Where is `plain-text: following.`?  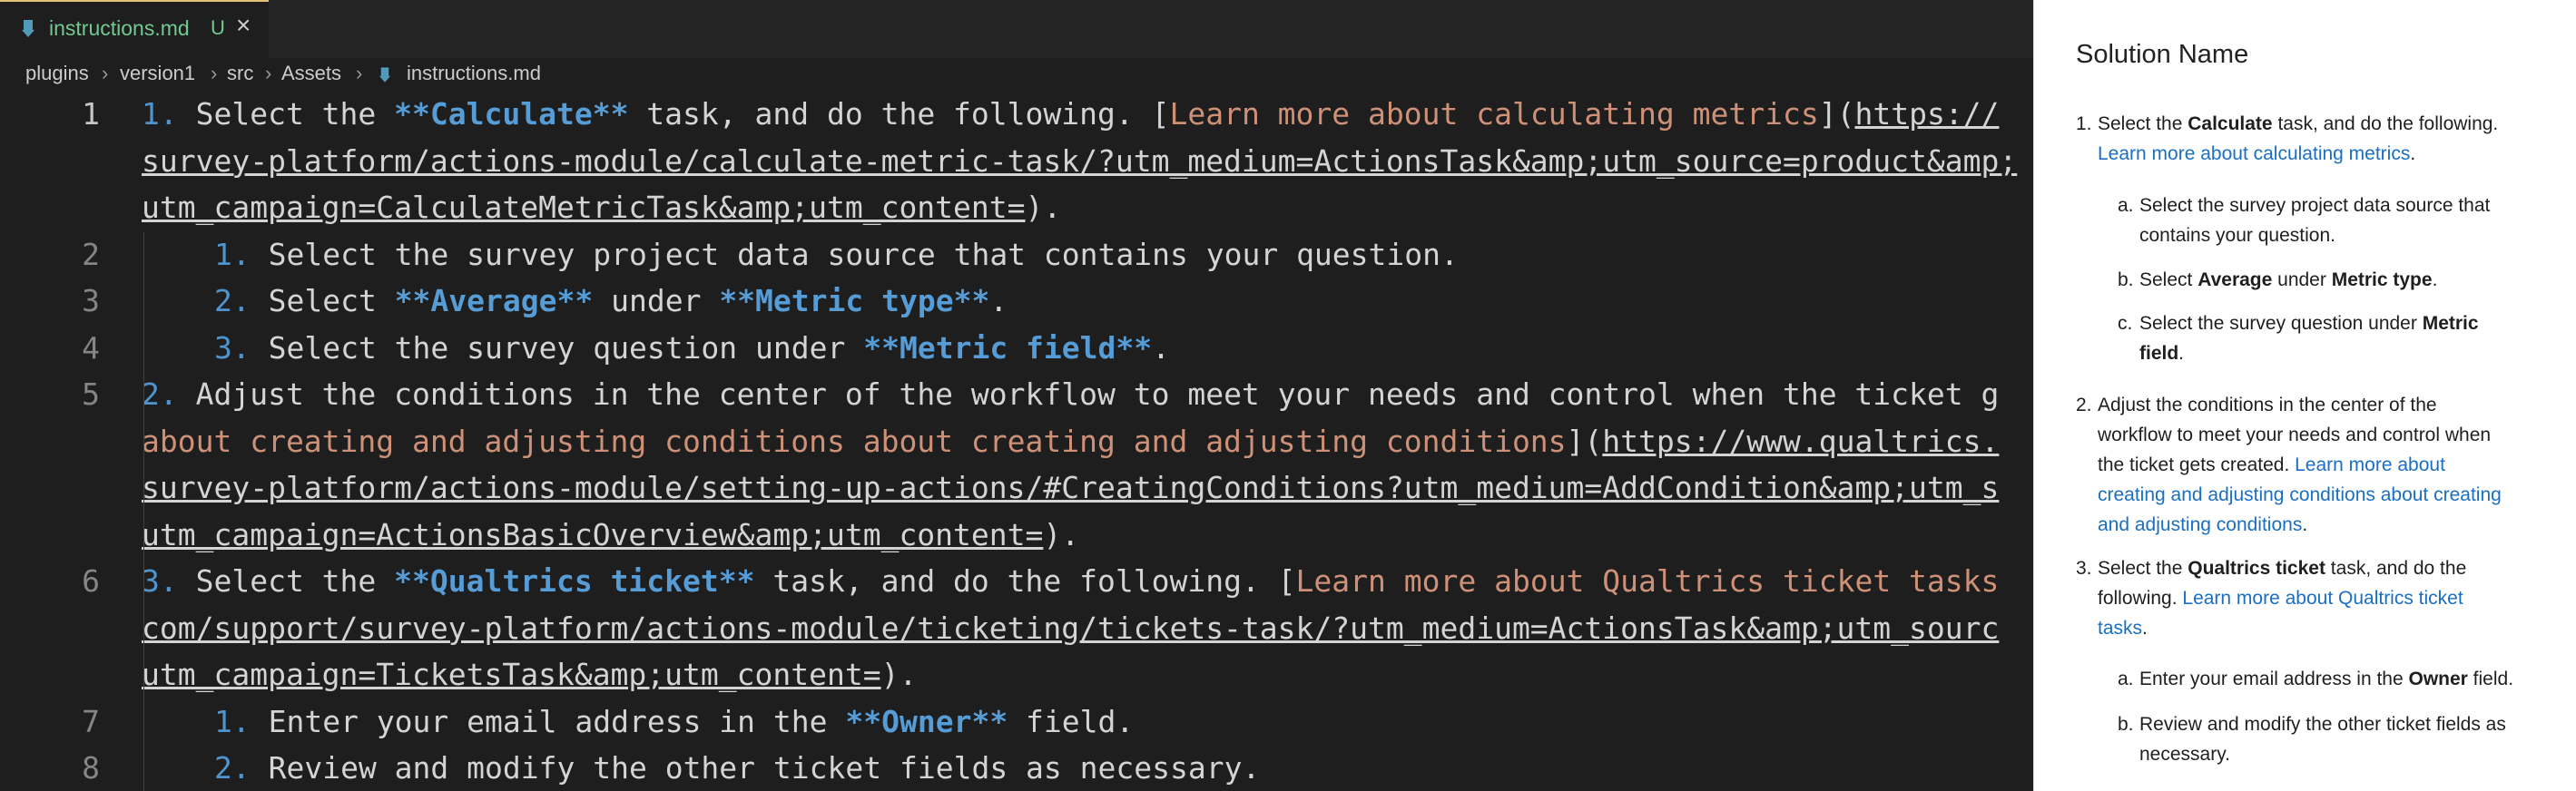
plain-text: following. is located at coordinates (2140, 598).